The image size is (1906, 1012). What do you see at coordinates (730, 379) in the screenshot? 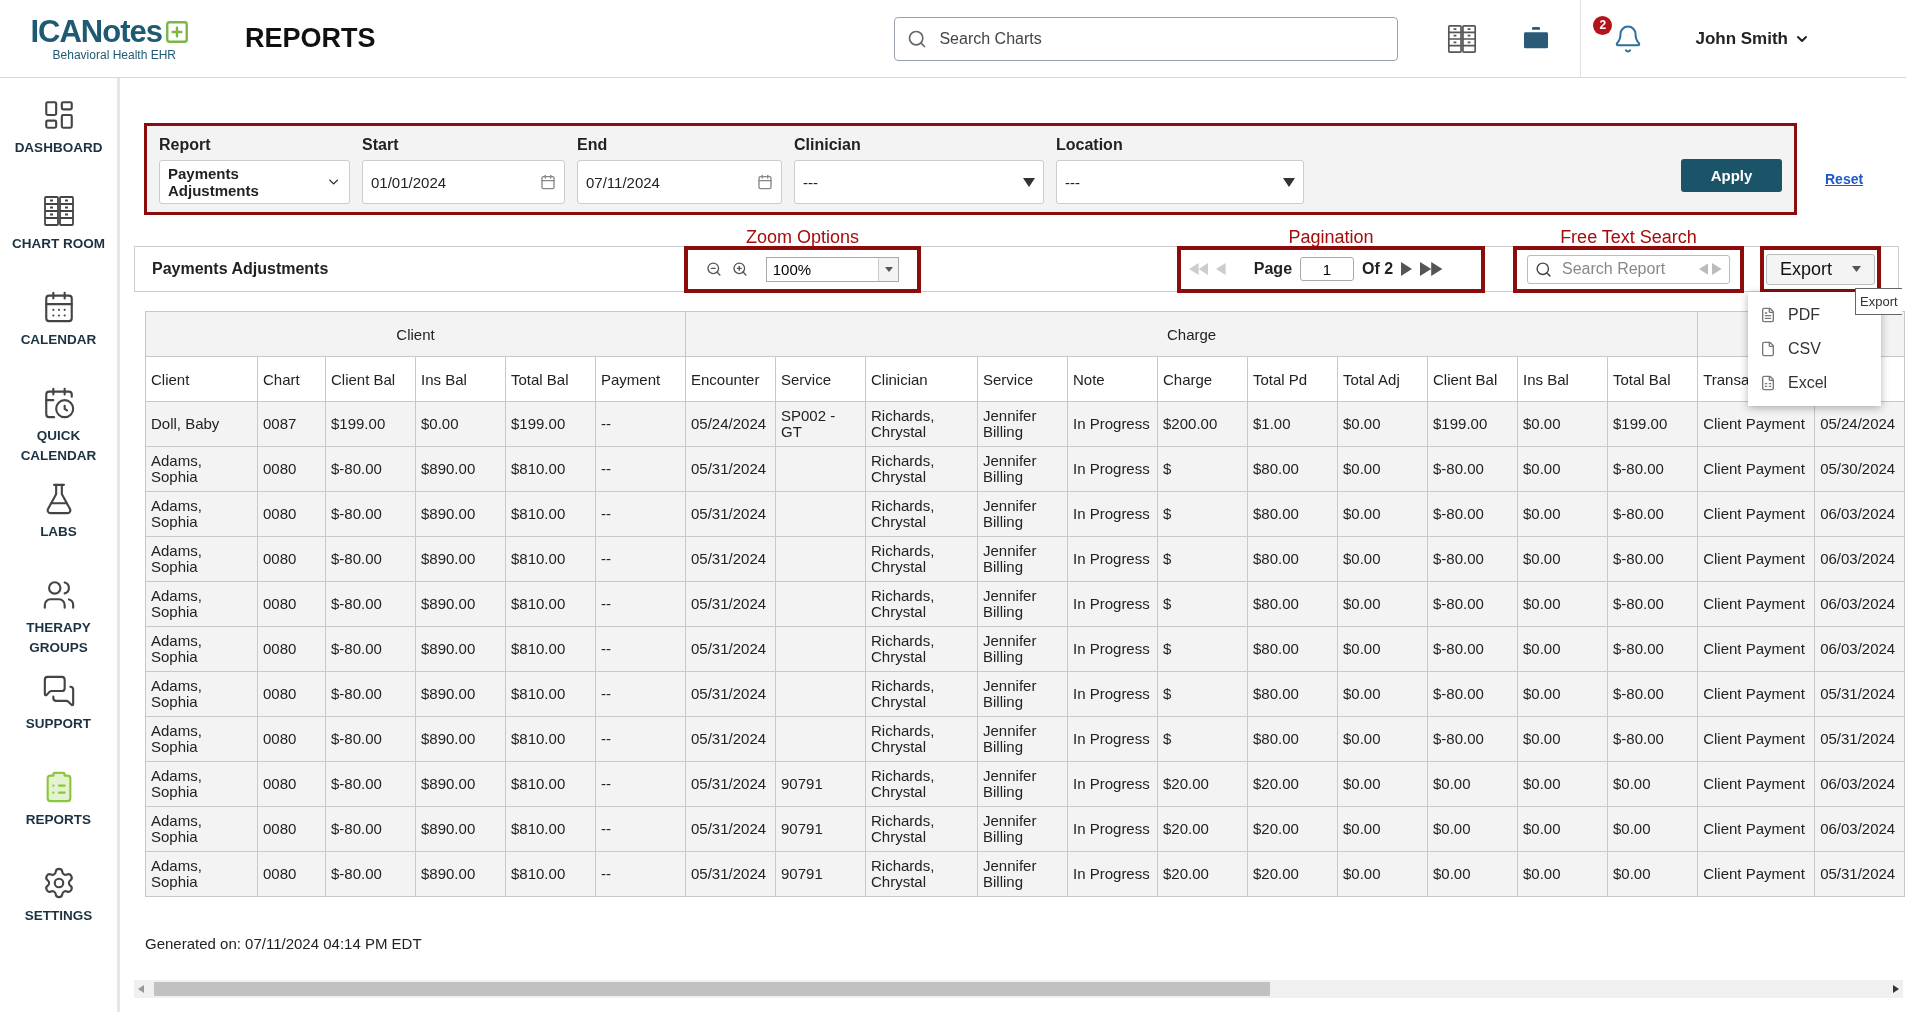
I see `column-header: Encounter` at bounding box center [730, 379].